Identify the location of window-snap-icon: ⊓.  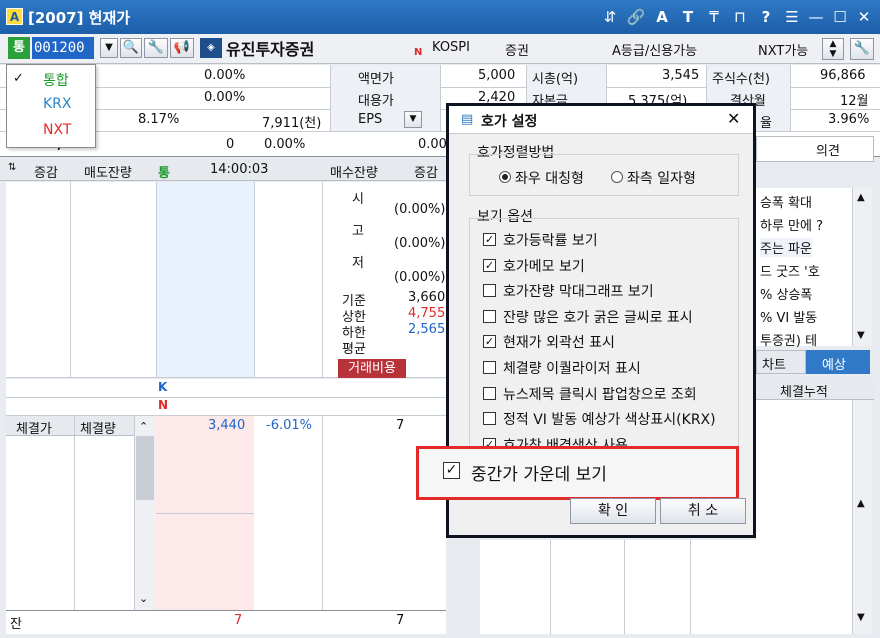
(740, 17).